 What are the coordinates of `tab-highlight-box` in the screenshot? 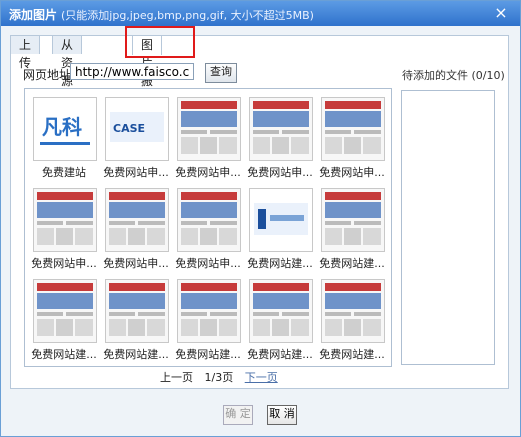 It's located at (160, 42).